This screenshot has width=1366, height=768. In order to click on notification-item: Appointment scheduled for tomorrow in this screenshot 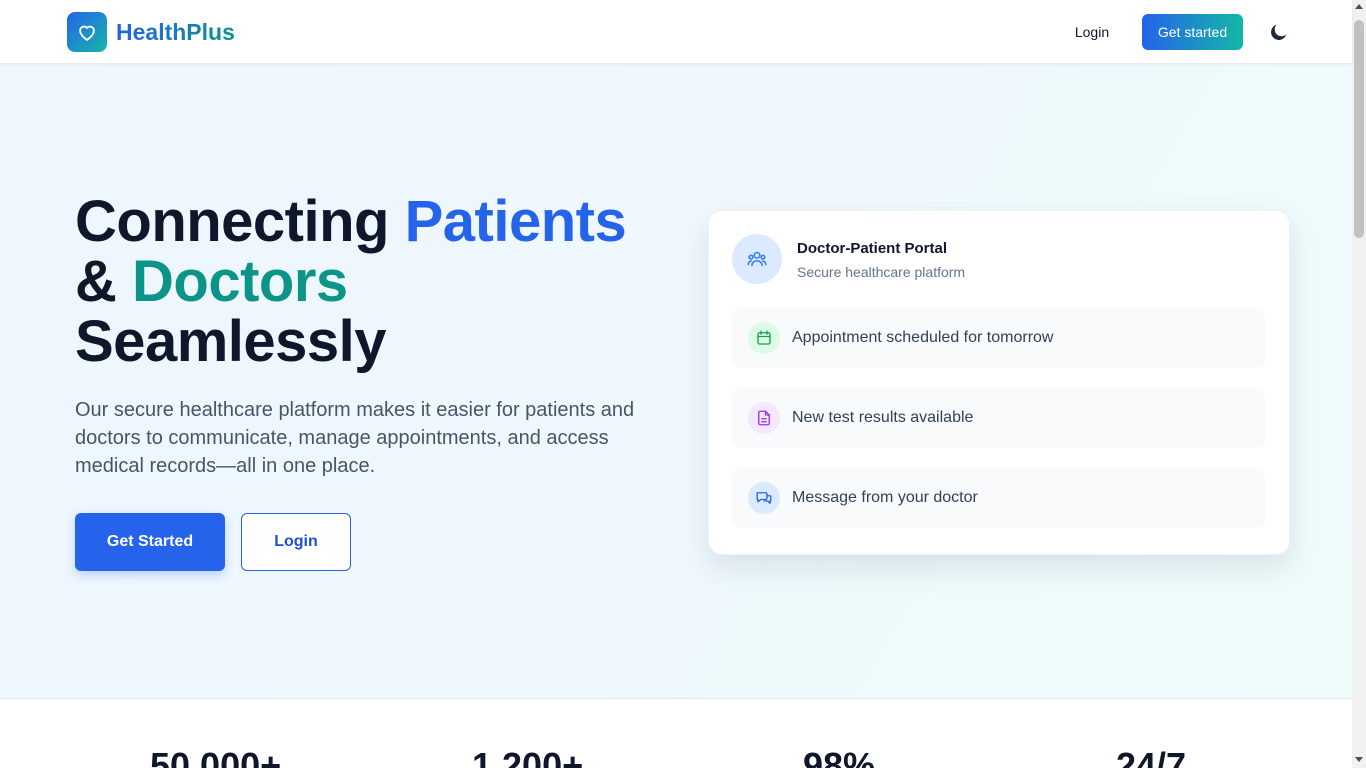, I will do `click(998, 338)`.